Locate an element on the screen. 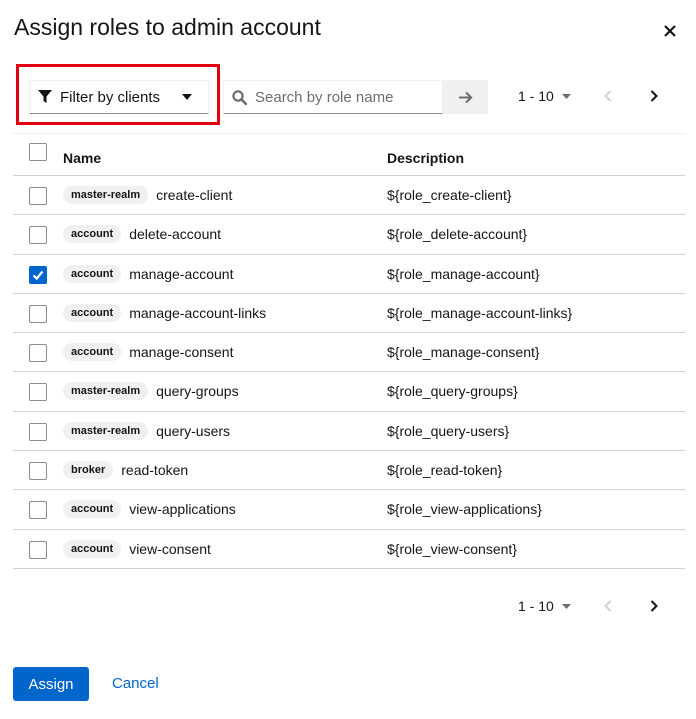  pagination-top: 1 - 10 is located at coordinates (588, 96).